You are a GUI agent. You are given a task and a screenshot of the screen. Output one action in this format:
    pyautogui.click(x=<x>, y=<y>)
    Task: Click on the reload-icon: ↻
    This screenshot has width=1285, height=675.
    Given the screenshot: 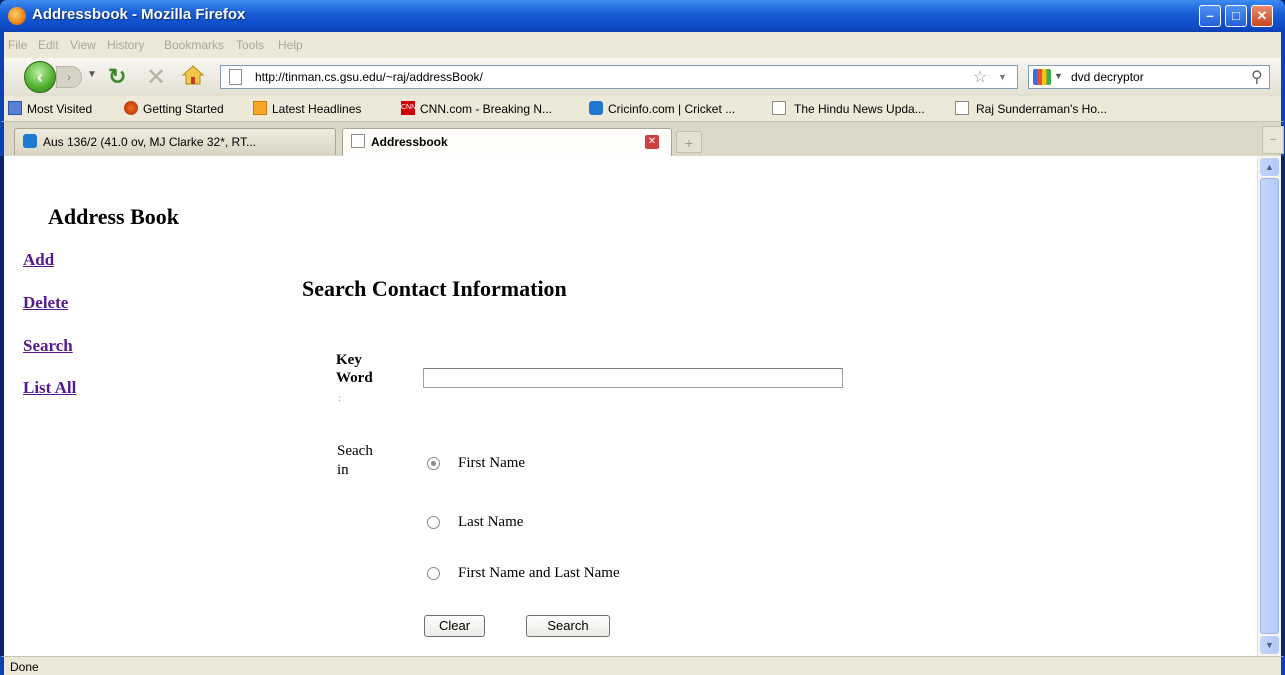 What is the action you would take?
    pyautogui.click(x=117, y=77)
    